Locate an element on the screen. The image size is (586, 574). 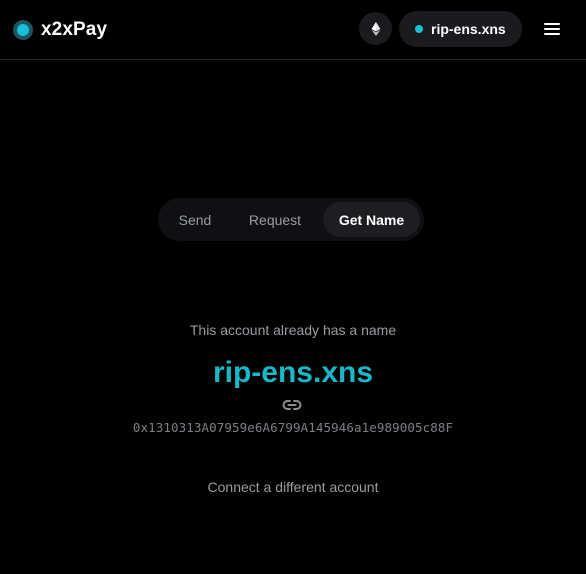
tab-send: Send is located at coordinates (195, 219).